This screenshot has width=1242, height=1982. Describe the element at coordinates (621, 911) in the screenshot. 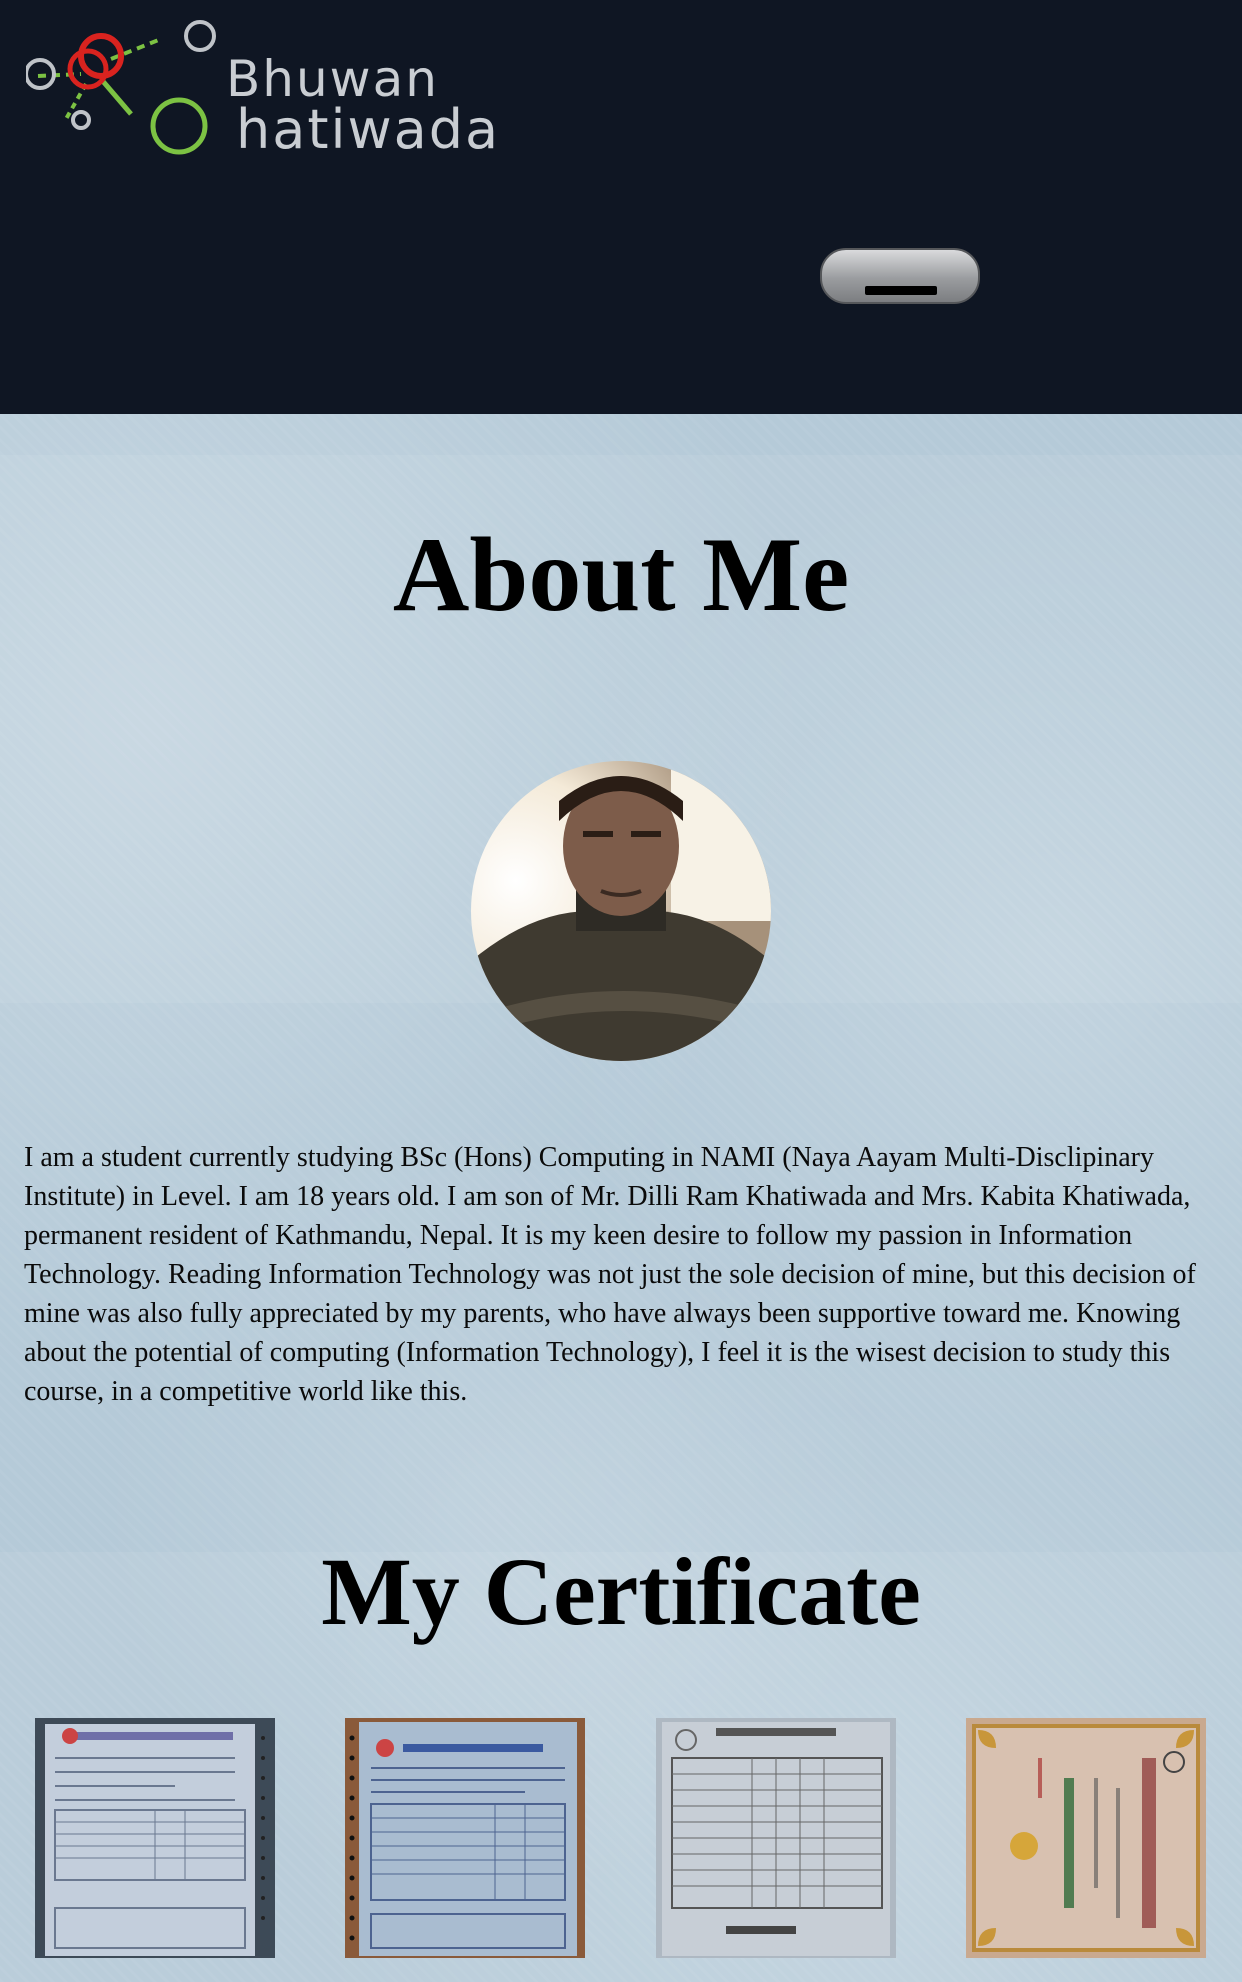

I see `profile-photo` at that location.